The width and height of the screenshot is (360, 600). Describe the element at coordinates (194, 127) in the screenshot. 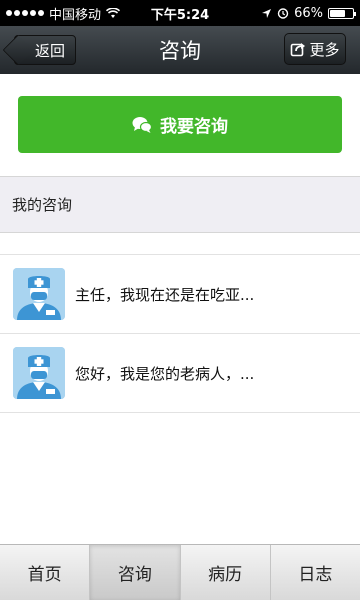

I see `consult-button-label: 我要咨询` at that location.